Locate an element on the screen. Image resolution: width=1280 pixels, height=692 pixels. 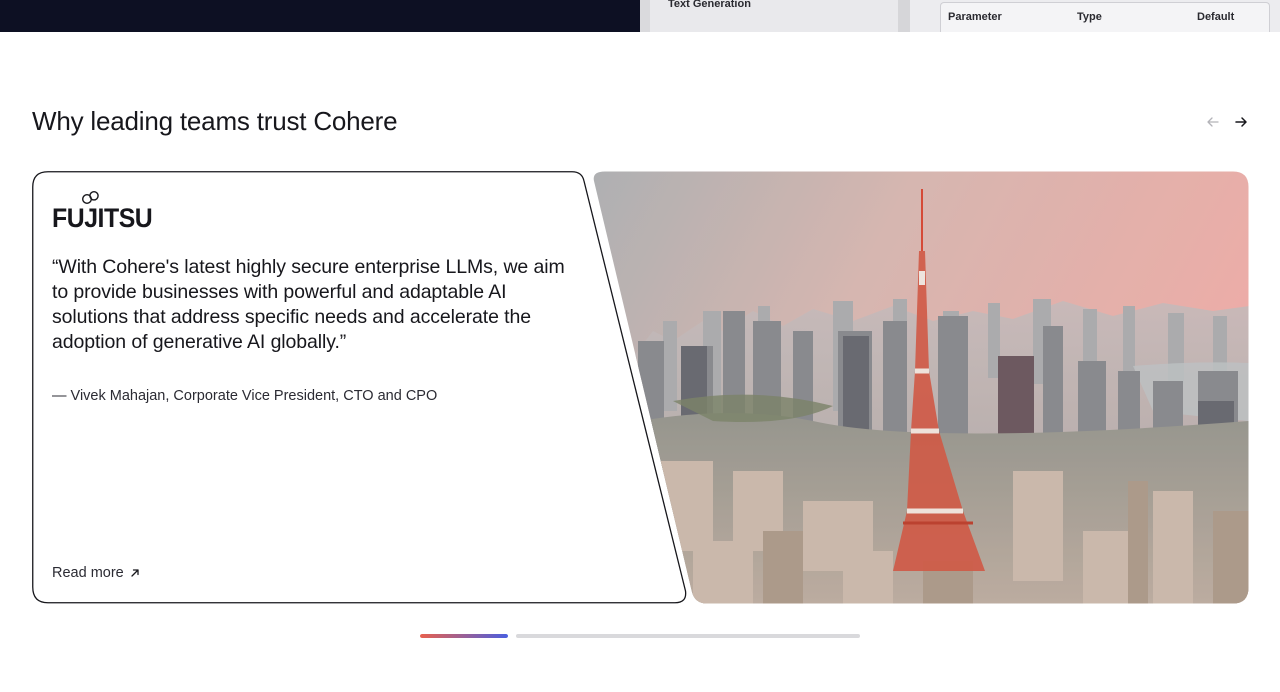
column-header-parameter: Parameter is located at coordinates (975, 17).